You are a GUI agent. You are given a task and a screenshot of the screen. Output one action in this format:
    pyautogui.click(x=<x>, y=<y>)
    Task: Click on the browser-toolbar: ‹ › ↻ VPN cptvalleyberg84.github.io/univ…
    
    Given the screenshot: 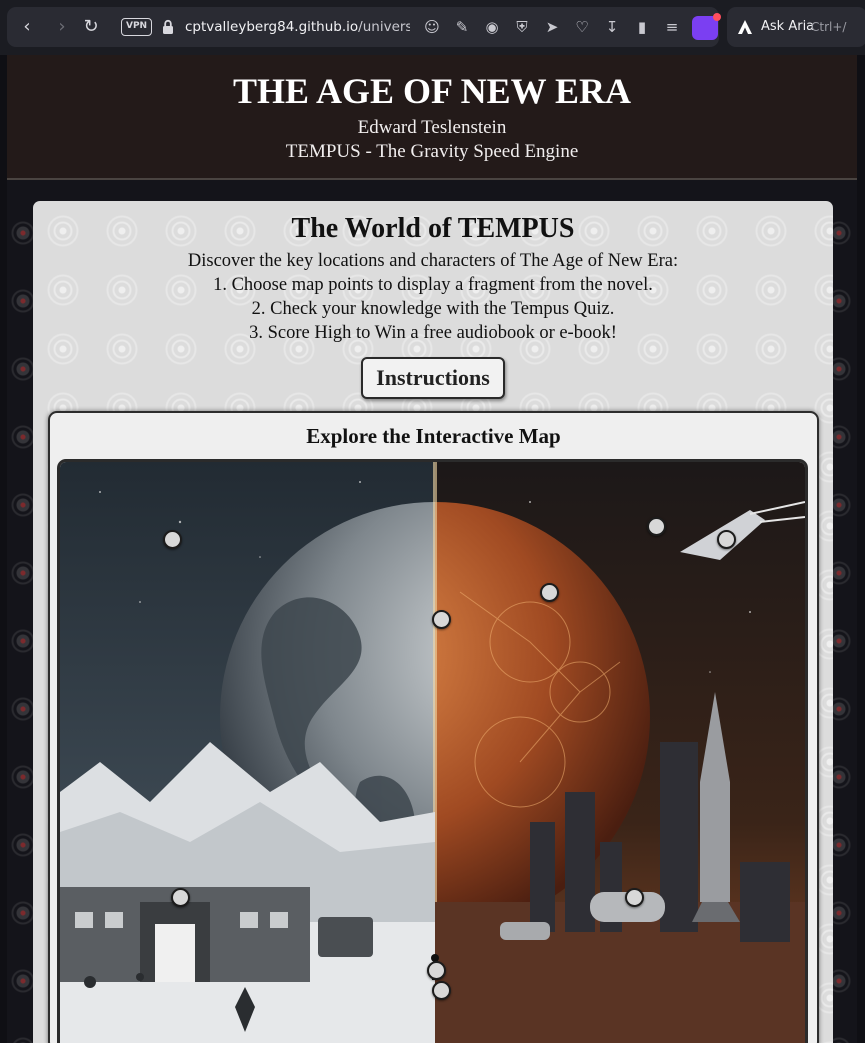 What is the action you would take?
    pyautogui.click(x=432, y=27)
    